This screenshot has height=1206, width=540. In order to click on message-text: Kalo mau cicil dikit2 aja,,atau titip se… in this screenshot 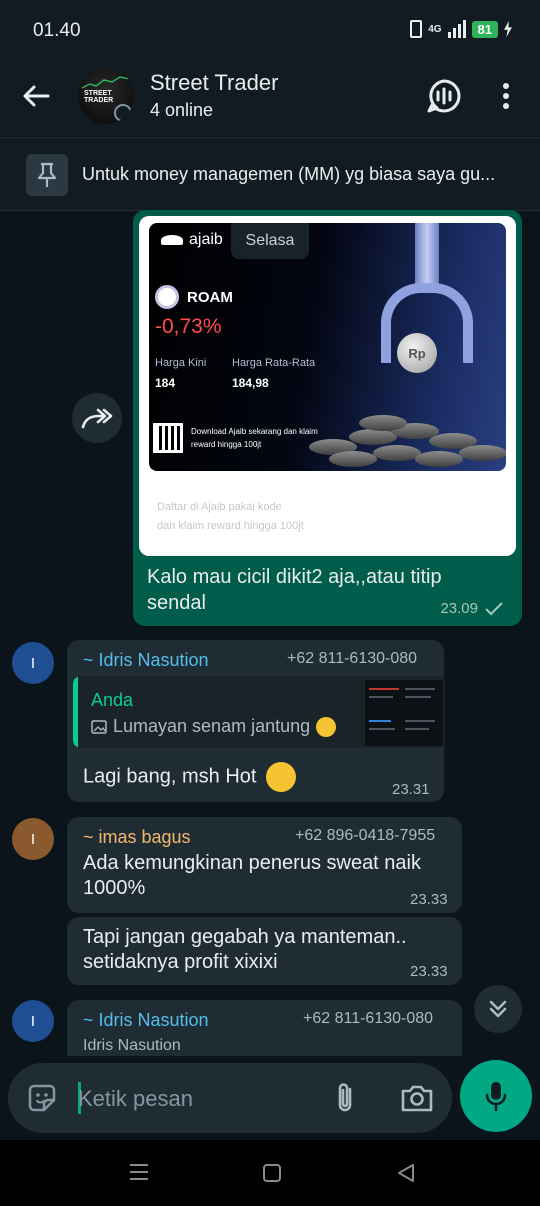, I will do `click(294, 590)`.